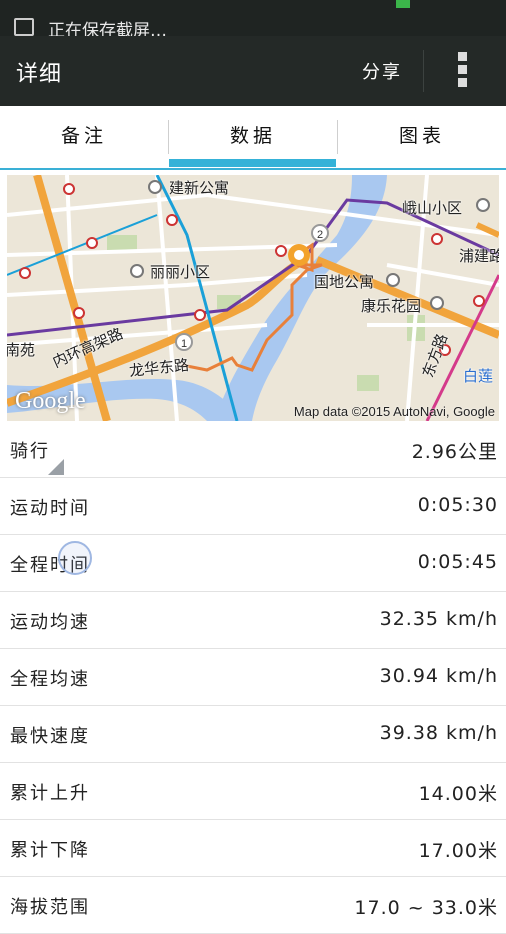 The width and height of the screenshot is (506, 934). I want to click on map-label: 白莲, so click(478, 376).